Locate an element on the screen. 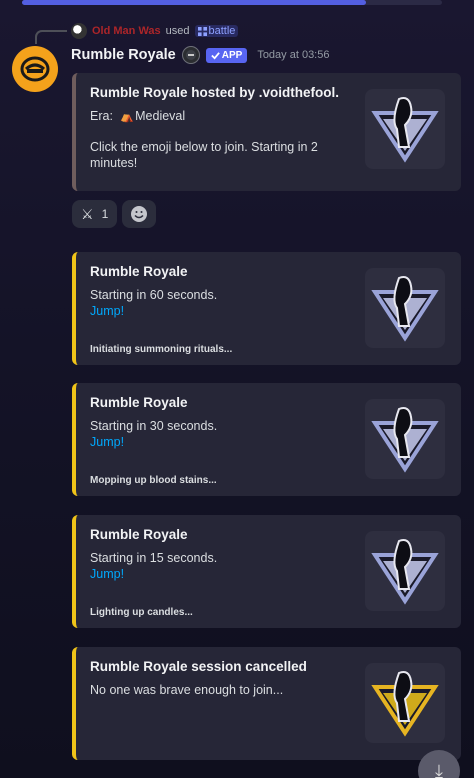 This screenshot has height=778, width=474. reply-username: Old Man Was is located at coordinates (126, 31).